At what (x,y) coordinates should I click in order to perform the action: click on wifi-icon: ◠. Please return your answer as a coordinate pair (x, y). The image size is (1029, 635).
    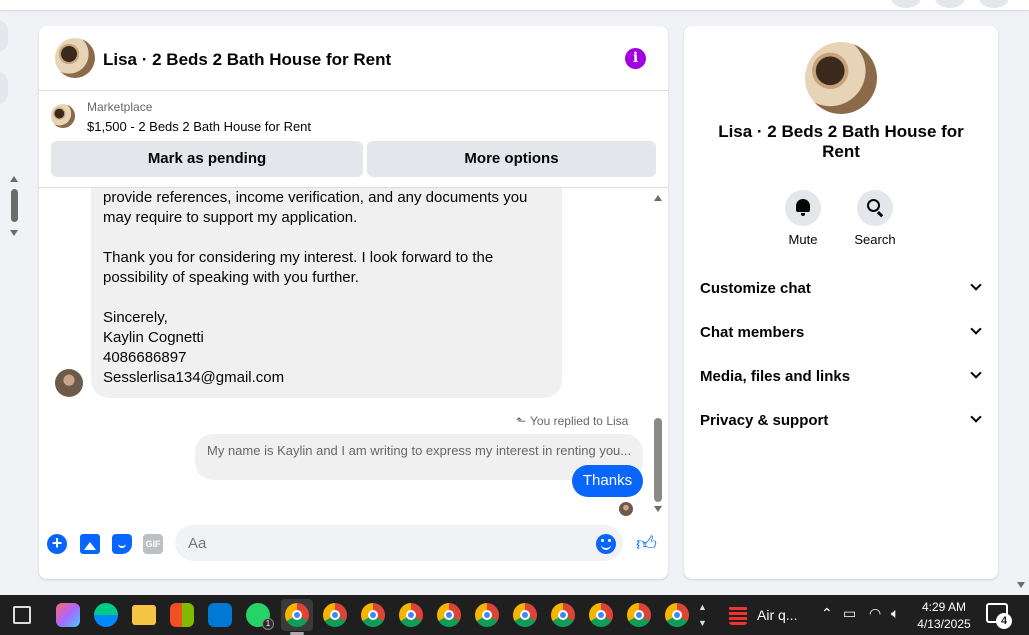
    Looking at the image, I should click on (875, 613).